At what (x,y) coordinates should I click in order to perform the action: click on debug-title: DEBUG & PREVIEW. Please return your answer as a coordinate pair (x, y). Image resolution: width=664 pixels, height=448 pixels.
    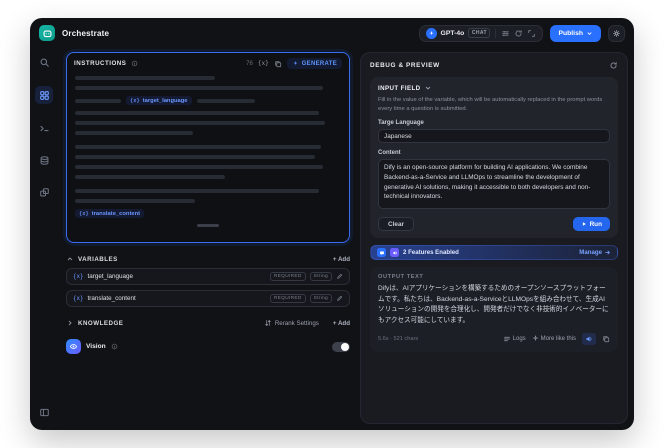
    Looking at the image, I should click on (405, 65).